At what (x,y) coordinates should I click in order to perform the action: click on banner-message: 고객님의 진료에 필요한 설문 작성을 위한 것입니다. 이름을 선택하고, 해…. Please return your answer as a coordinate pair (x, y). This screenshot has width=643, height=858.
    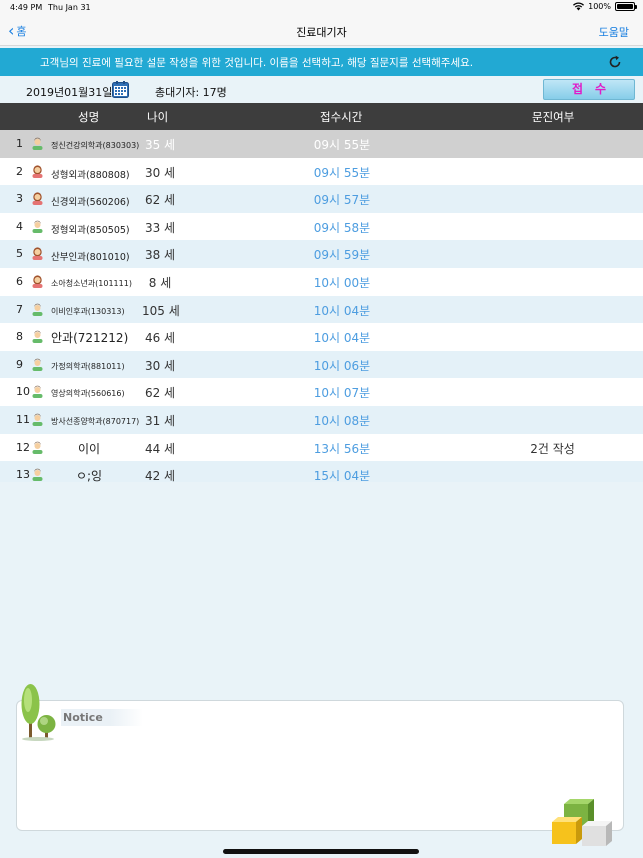
    Looking at the image, I should click on (257, 63).